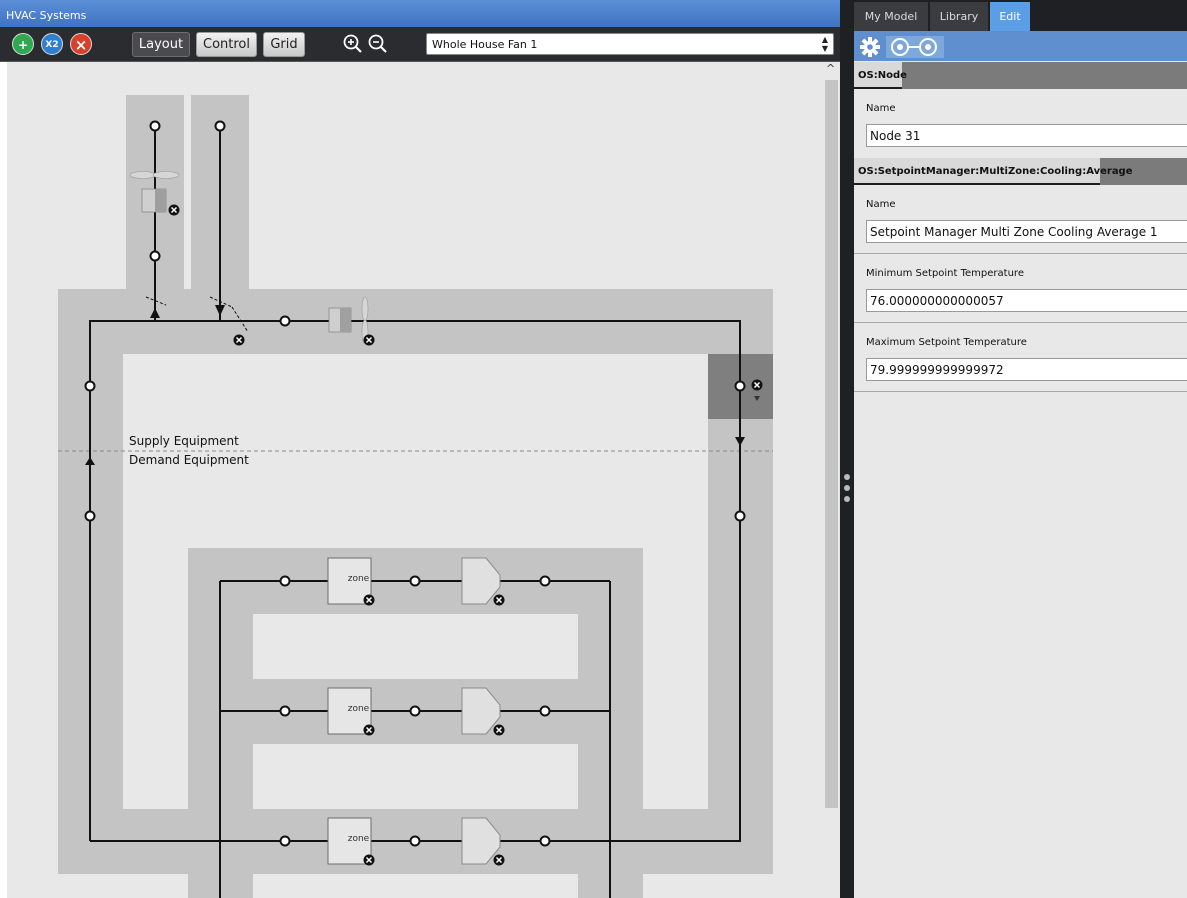 Image resolution: width=1187 pixels, height=898 pixels. I want to click on layout-button: Layout, so click(161, 44).